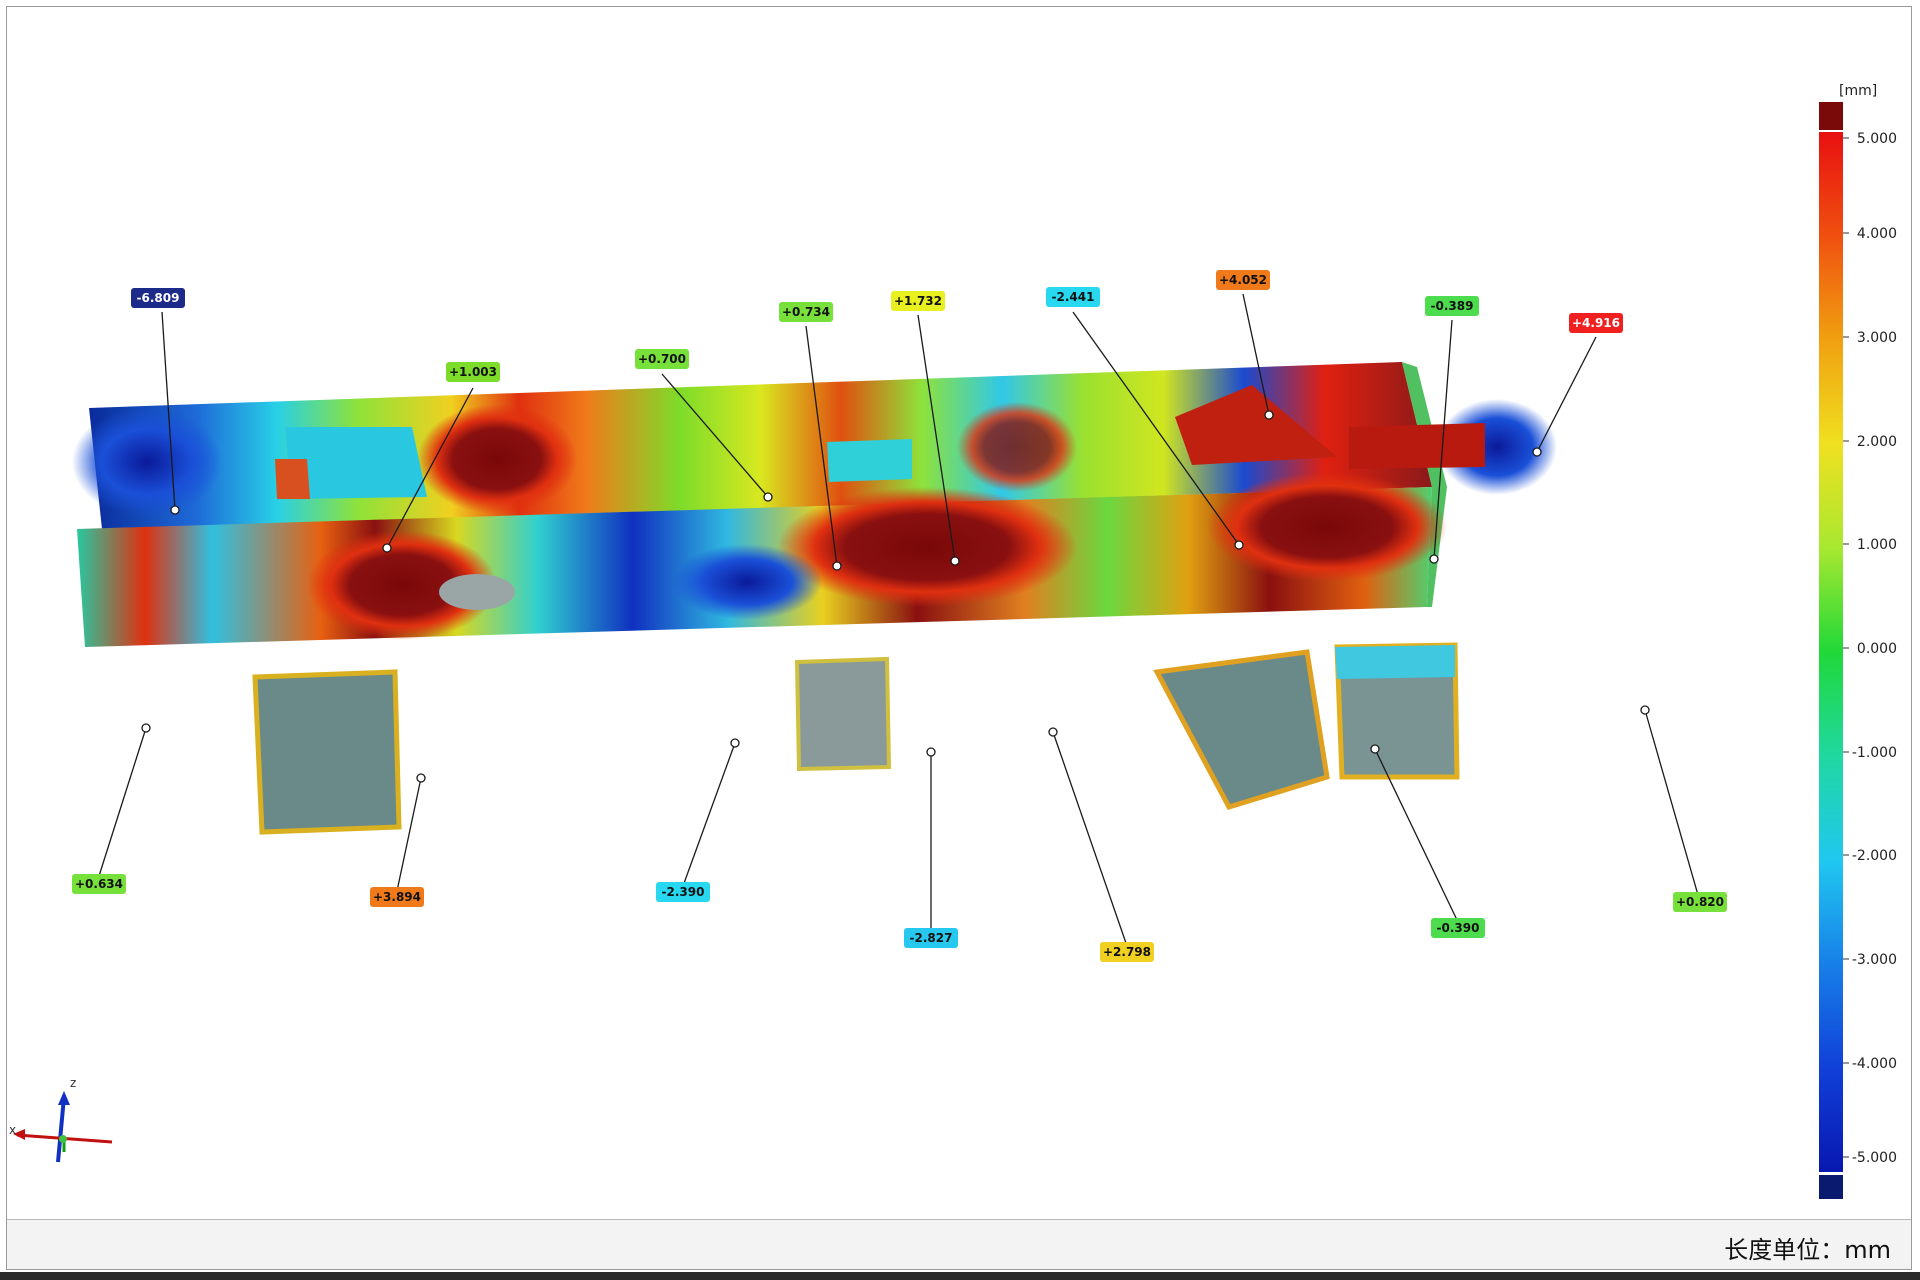  I want to click on deviation-tag: +2.798, so click(1127, 952).